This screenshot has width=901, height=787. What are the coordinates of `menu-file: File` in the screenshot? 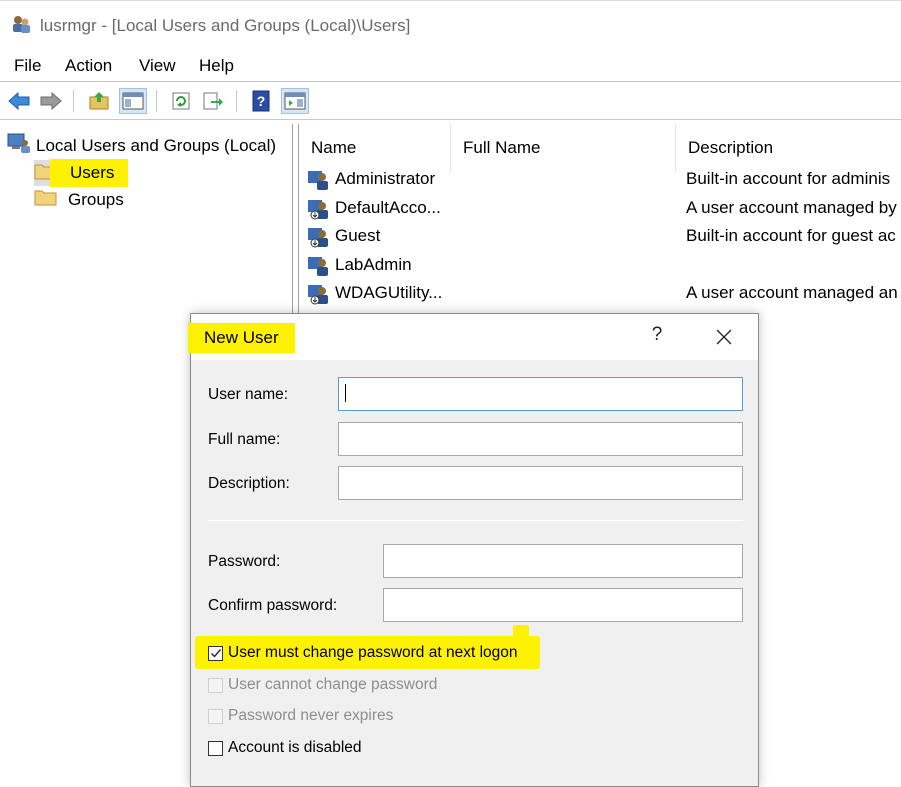 It's located at (27, 64).